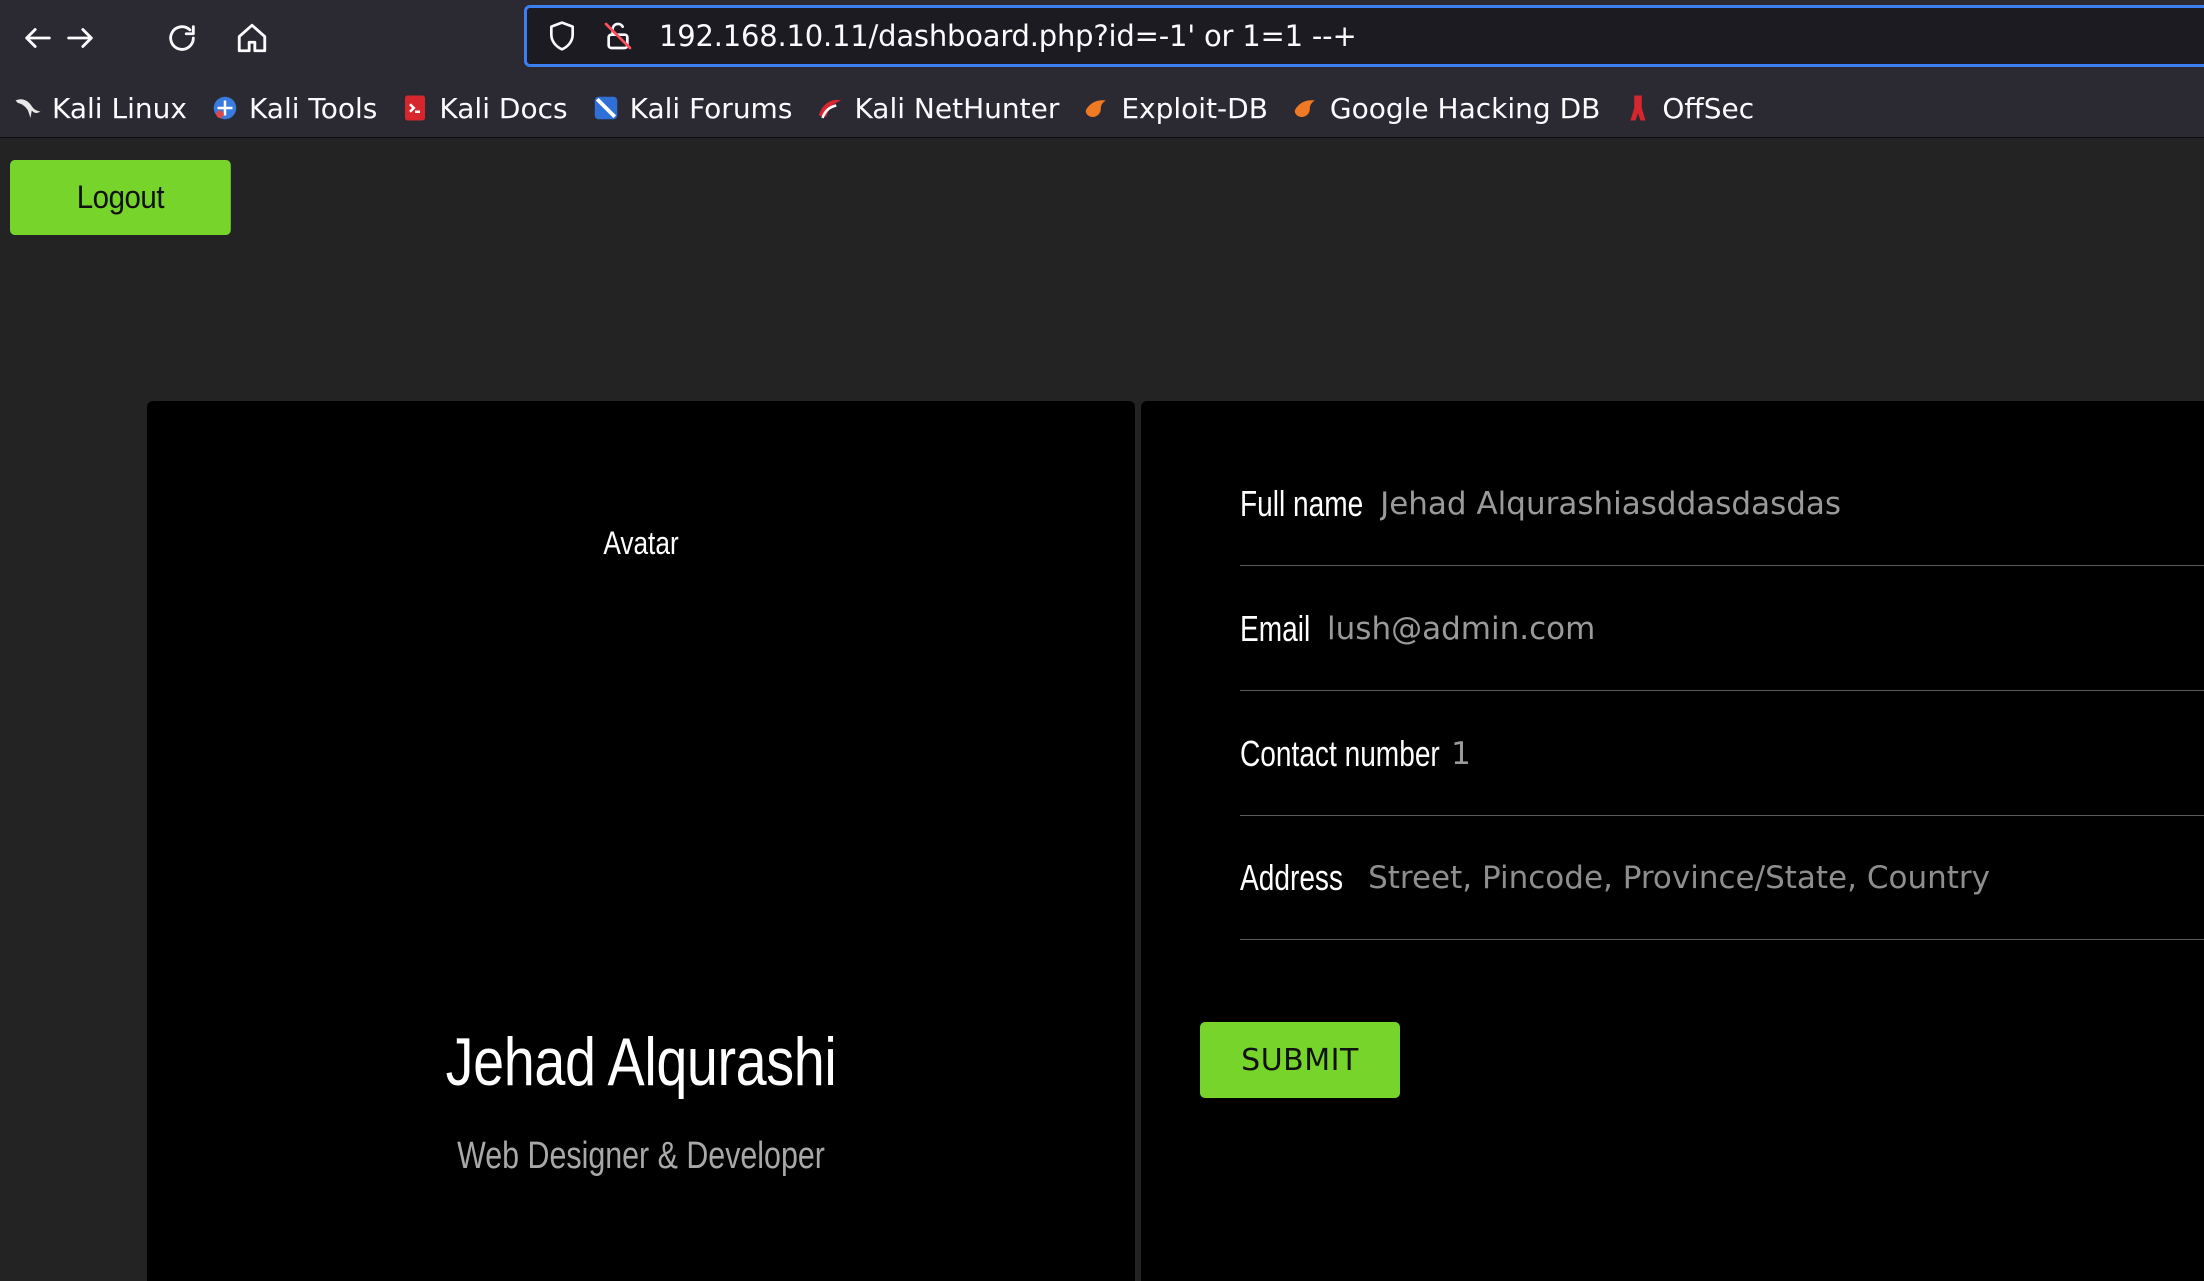 The height and width of the screenshot is (1281, 2204). Describe the element at coordinates (1306, 108) in the screenshot. I see `google-hacking-db-icon` at that location.